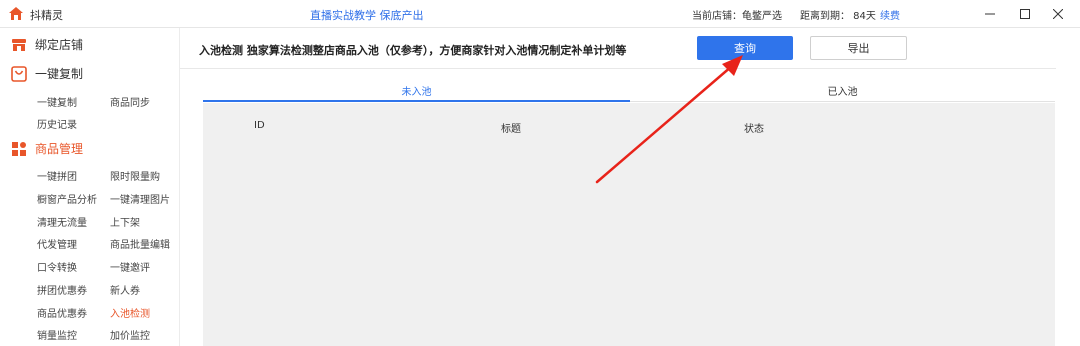 The image size is (1080, 346). What do you see at coordinates (618, 68) in the screenshot?
I see `divider` at bounding box center [618, 68].